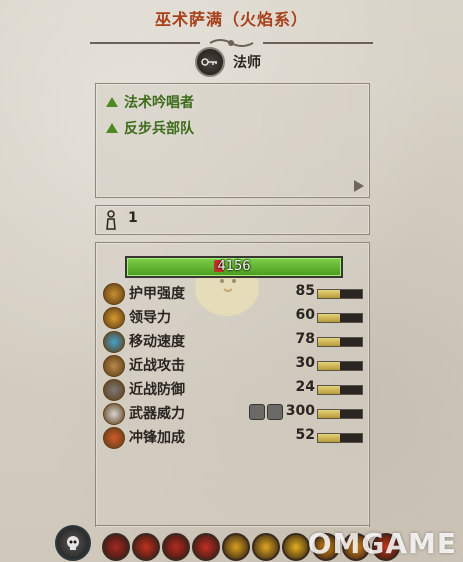  Describe the element at coordinates (114, 438) in the screenshot. I see `charge-icon` at that location.